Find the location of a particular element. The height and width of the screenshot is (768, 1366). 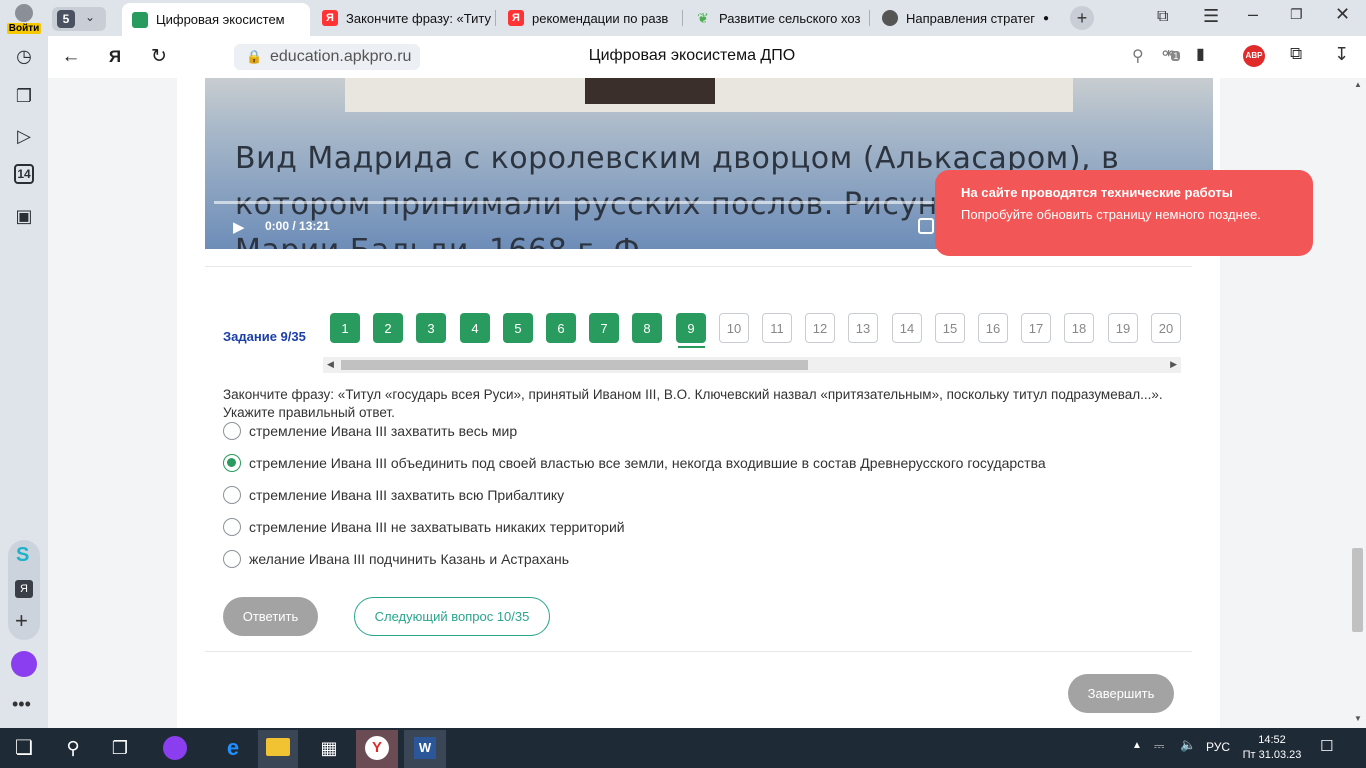

tray-chevron-up-icon: ▲ is located at coordinates (1137, 745).